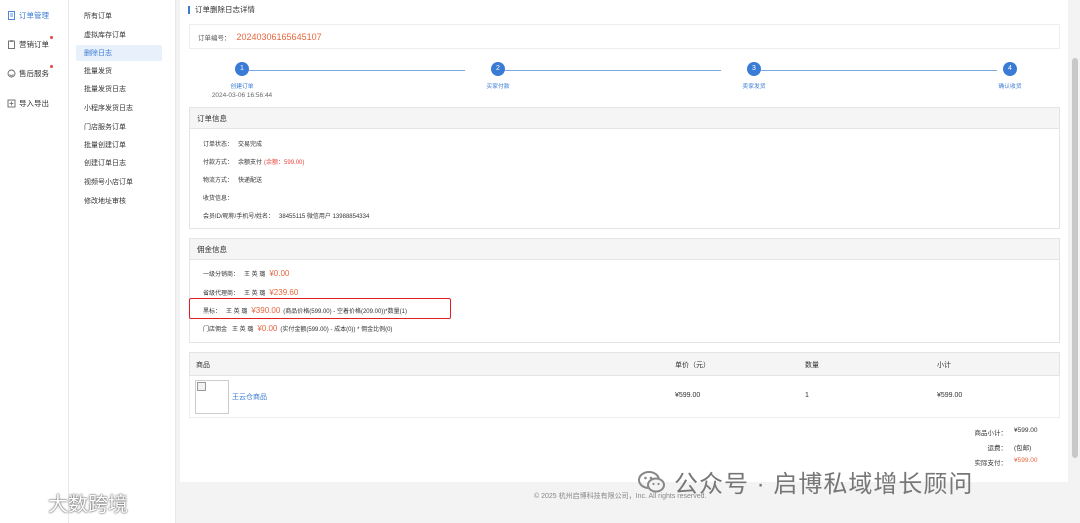  Describe the element at coordinates (324, 217) in the screenshot. I see `field-value: 38455115 微信用户 13988854334` at that location.